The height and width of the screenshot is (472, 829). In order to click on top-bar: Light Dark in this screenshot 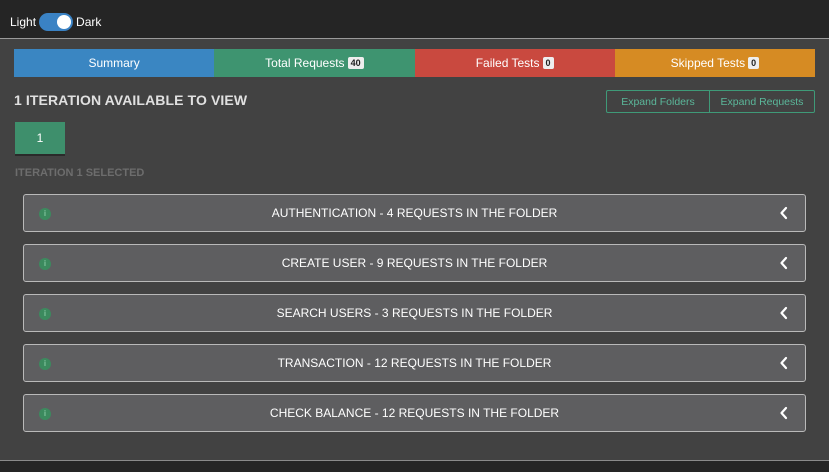, I will do `click(414, 19)`.